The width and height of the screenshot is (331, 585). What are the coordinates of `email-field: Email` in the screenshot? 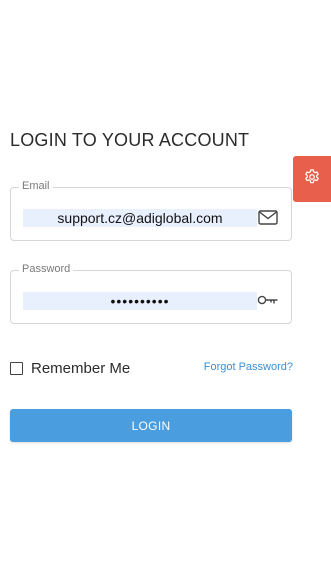 It's located at (151, 210).